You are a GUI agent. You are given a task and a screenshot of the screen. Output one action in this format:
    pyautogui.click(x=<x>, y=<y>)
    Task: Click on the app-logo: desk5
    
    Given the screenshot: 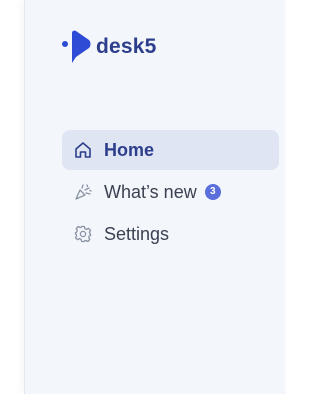 What is the action you would take?
    pyautogui.click(x=109, y=46)
    